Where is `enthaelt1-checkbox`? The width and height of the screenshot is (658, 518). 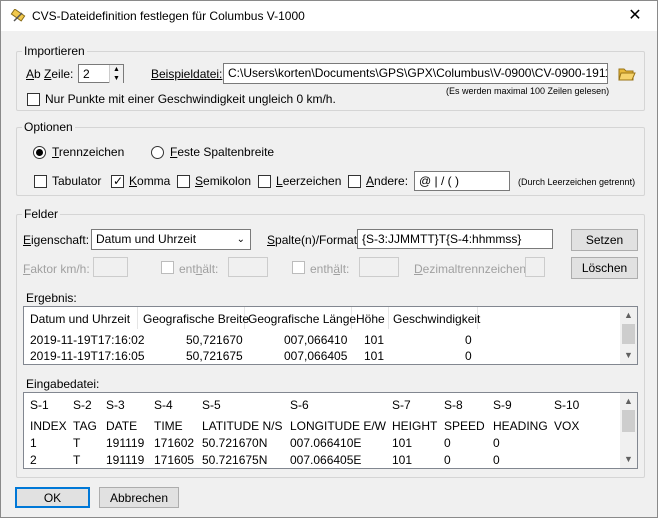
enthaelt1-checkbox is located at coordinates (167, 267).